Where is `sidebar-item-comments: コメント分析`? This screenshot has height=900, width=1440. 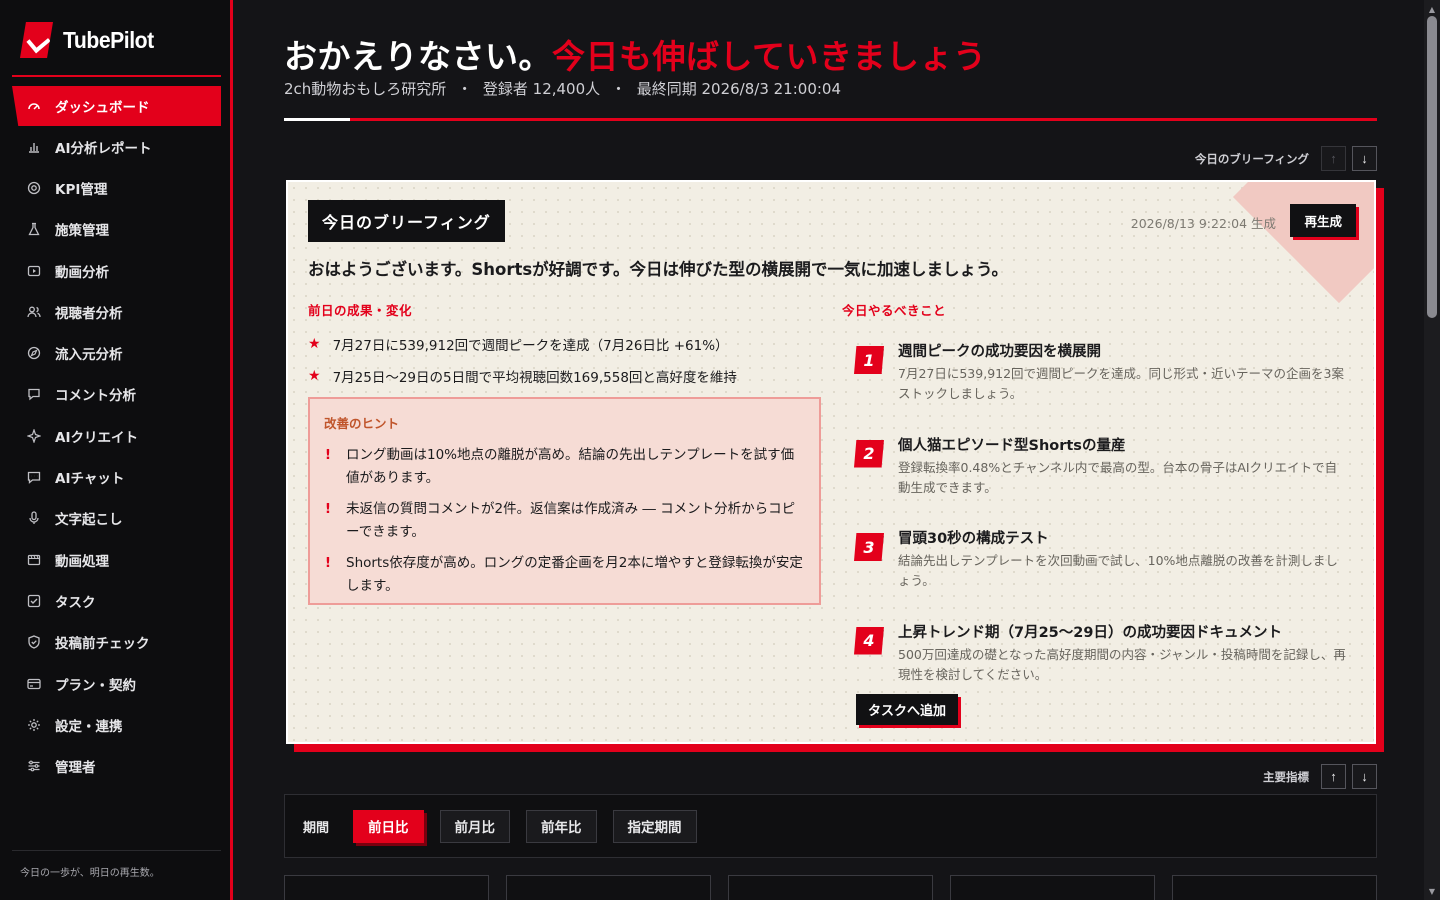
sidebar-item-comments: コメント分析 is located at coordinates (116, 394).